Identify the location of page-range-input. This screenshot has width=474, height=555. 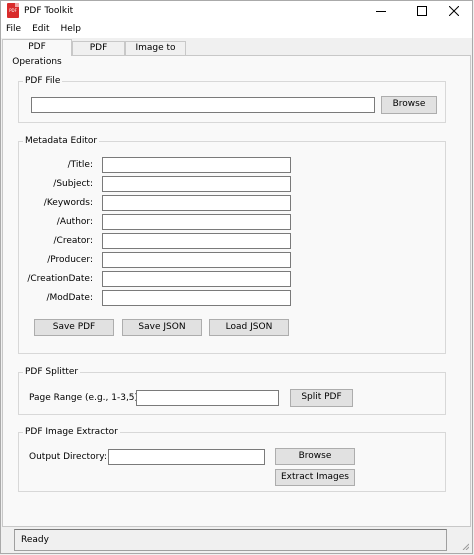
(207, 398).